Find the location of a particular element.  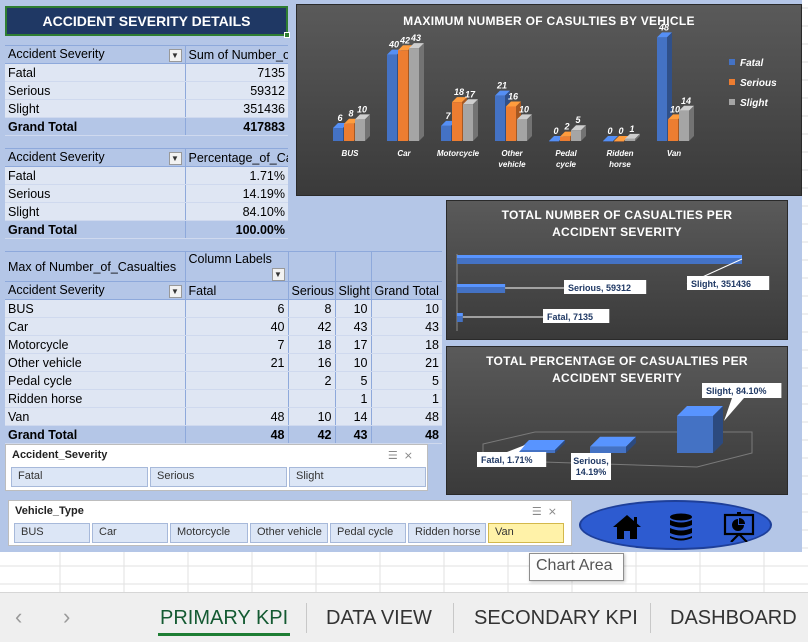

home-icon is located at coordinates (627, 527).